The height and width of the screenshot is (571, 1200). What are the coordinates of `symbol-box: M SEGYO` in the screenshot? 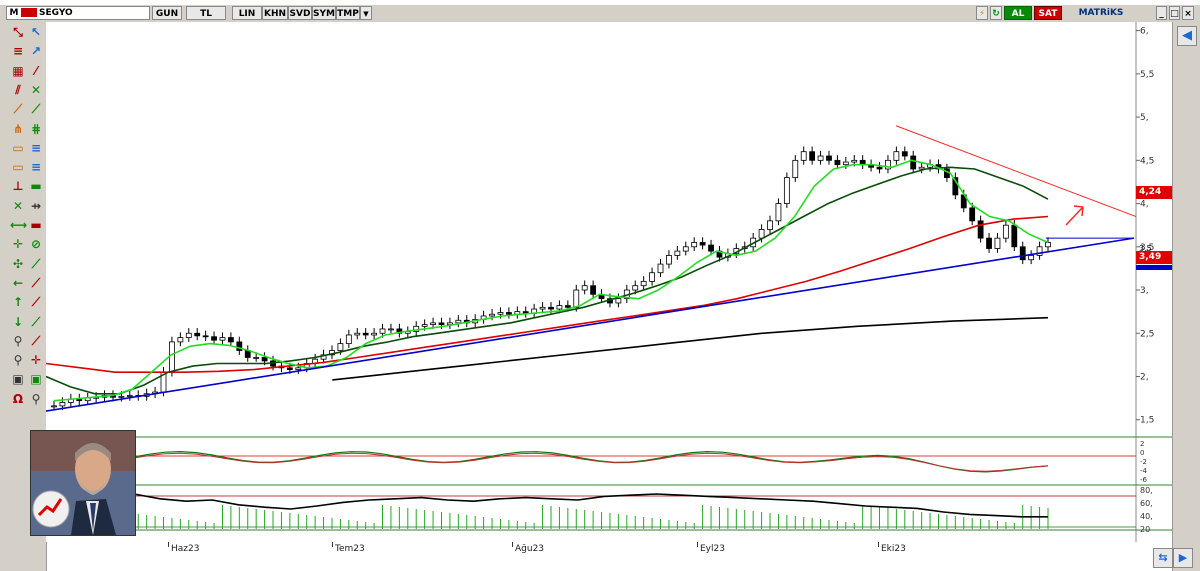 It's located at (78, 13).